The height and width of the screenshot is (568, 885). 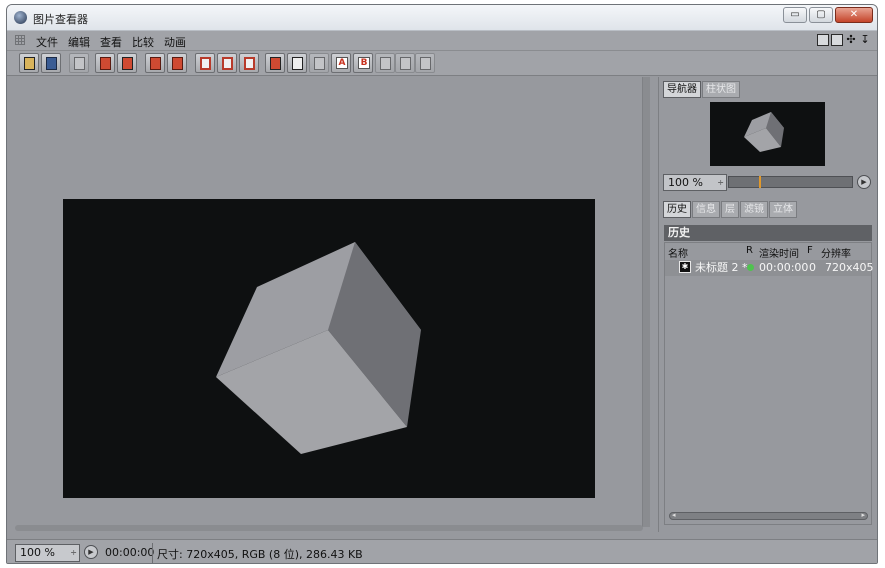 I want to click on layer-a-icon, so click(x=385, y=63).